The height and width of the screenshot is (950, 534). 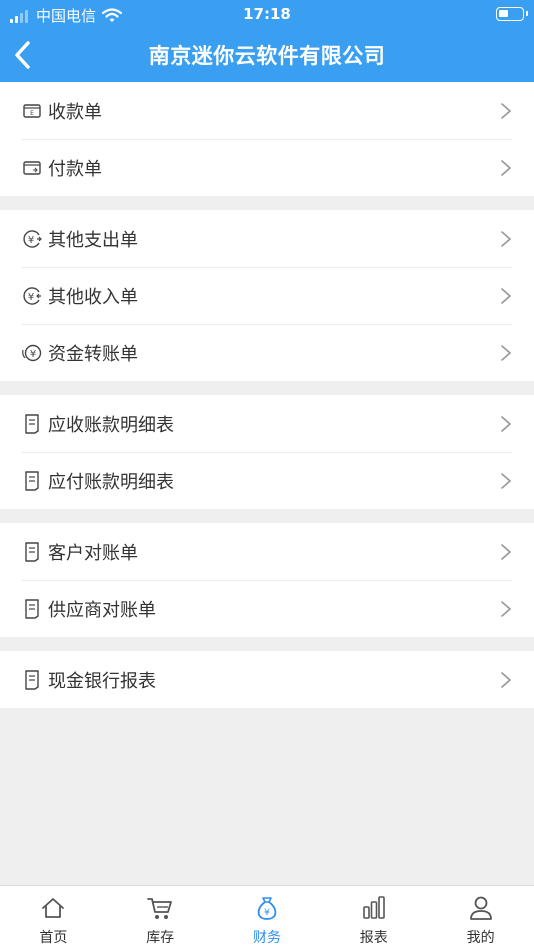 I want to click on tab-profile: 我的, so click(x=480, y=918).